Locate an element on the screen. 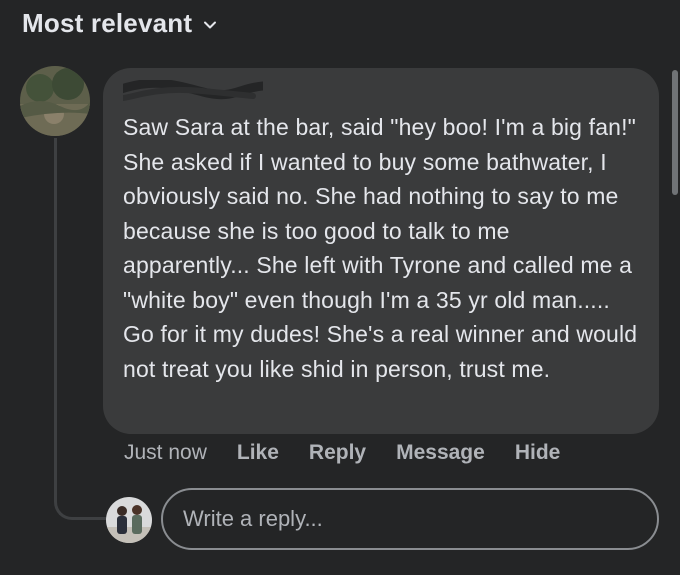 This screenshot has width=680, height=575. thread-connector-line is located at coordinates (80, 329).